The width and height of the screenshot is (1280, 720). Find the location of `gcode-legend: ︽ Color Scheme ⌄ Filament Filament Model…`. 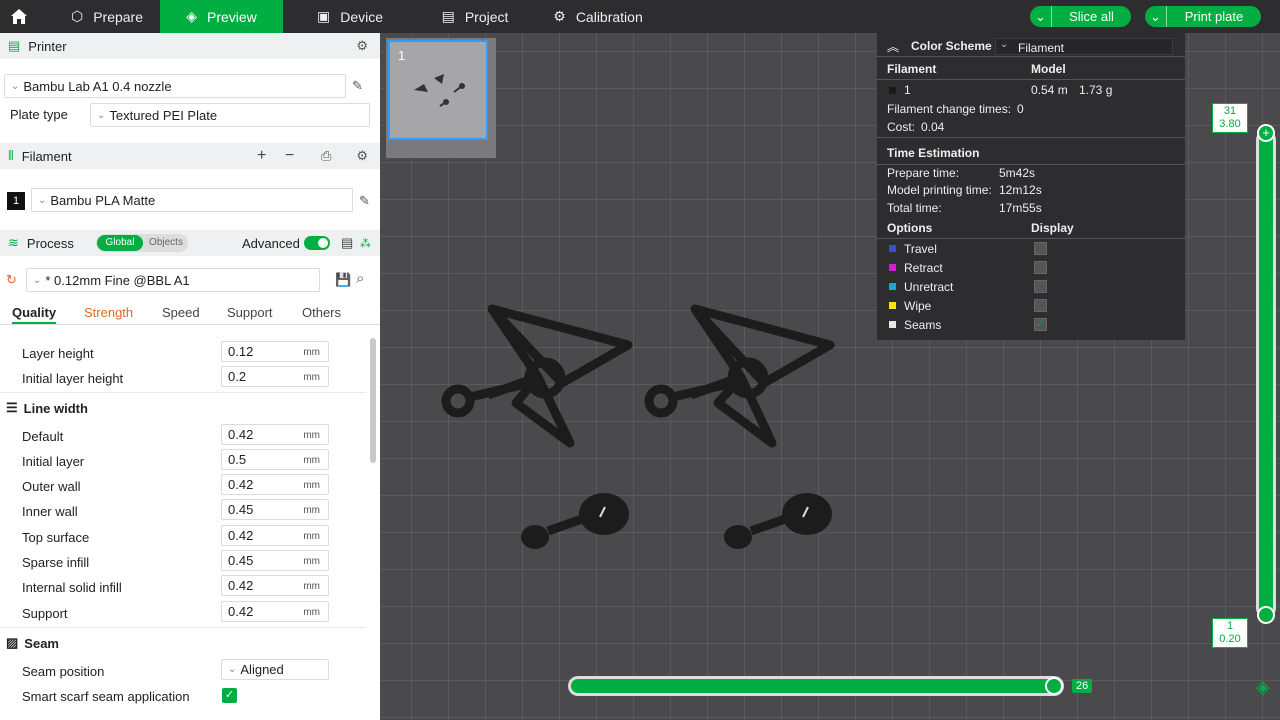

gcode-legend: ︽ Color Scheme ⌄ Filament Filament Model… is located at coordinates (1031, 186).